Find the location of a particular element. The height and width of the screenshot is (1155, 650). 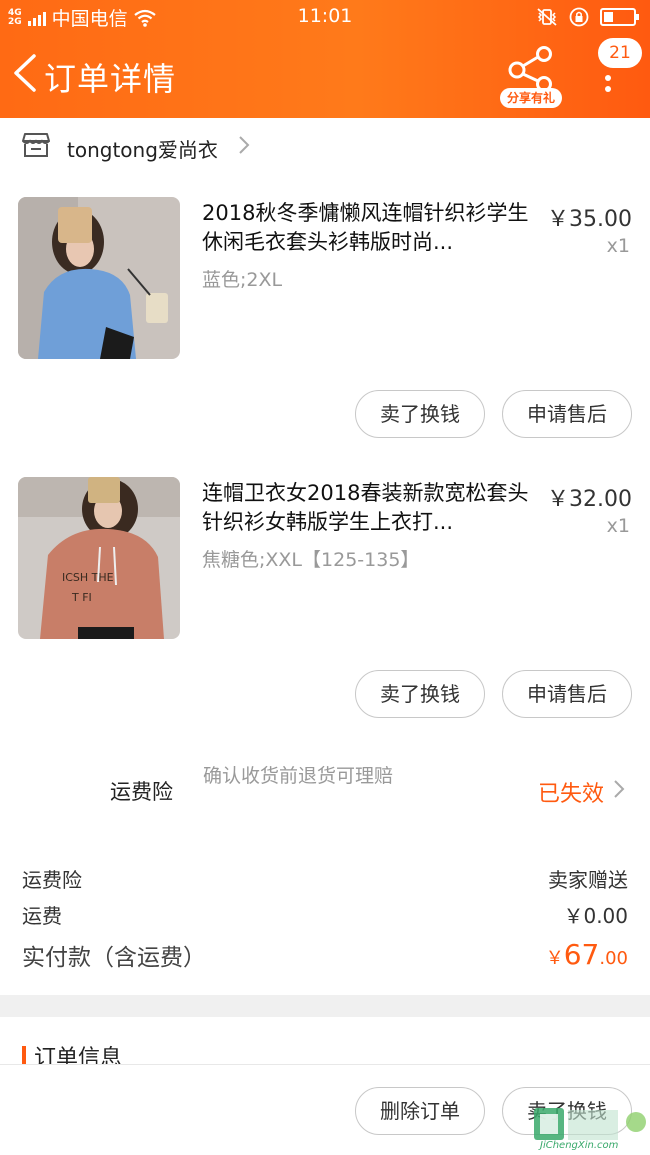

status-bar: 4G 2G 中国电信 11:01 is located at coordinates (325, 17).